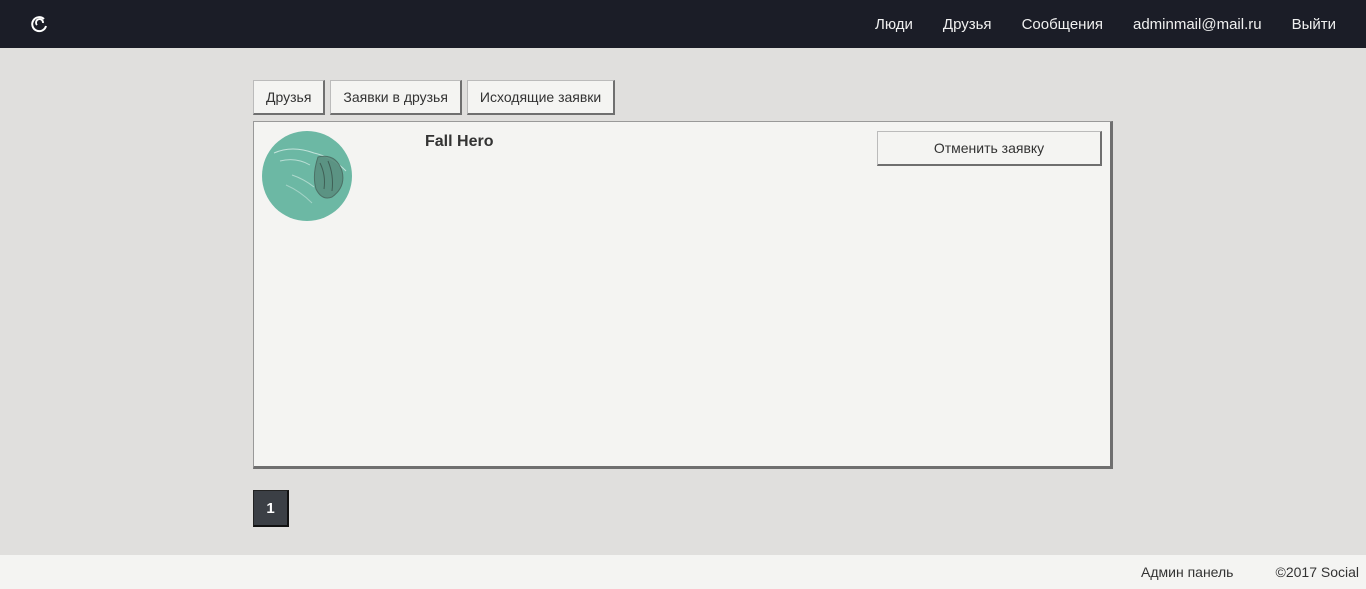 The width and height of the screenshot is (1366, 589). What do you see at coordinates (40, 24) in the screenshot?
I see `swirl-logo-icon` at bounding box center [40, 24].